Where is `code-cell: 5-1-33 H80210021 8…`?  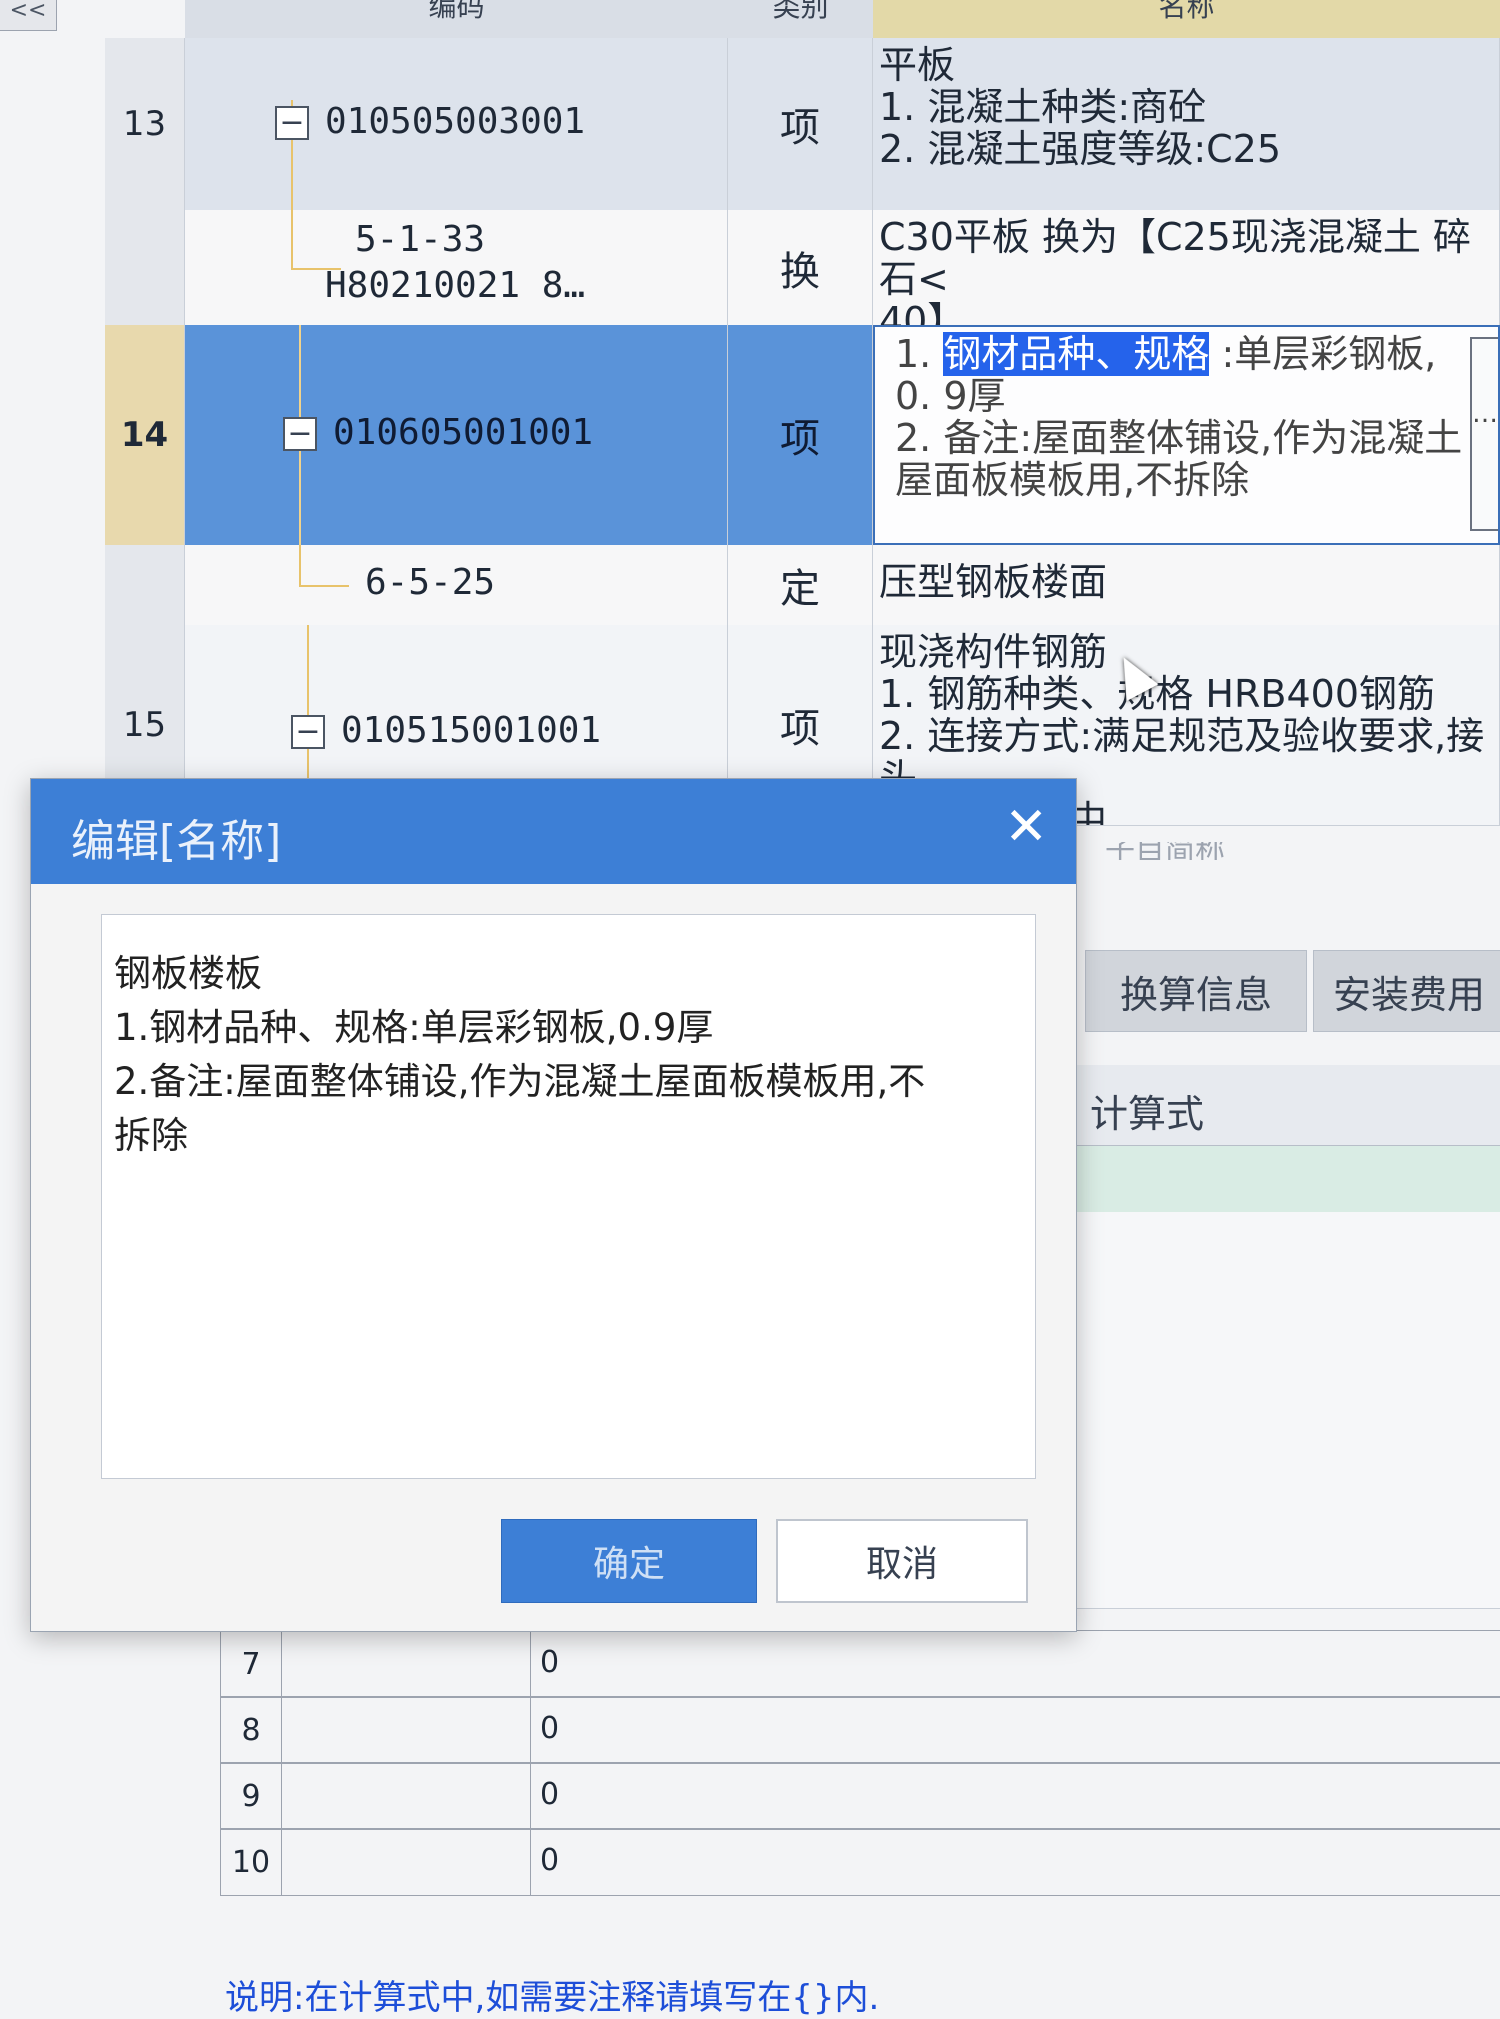
code-cell: 5-1-33 H80210021 8… is located at coordinates (456, 267).